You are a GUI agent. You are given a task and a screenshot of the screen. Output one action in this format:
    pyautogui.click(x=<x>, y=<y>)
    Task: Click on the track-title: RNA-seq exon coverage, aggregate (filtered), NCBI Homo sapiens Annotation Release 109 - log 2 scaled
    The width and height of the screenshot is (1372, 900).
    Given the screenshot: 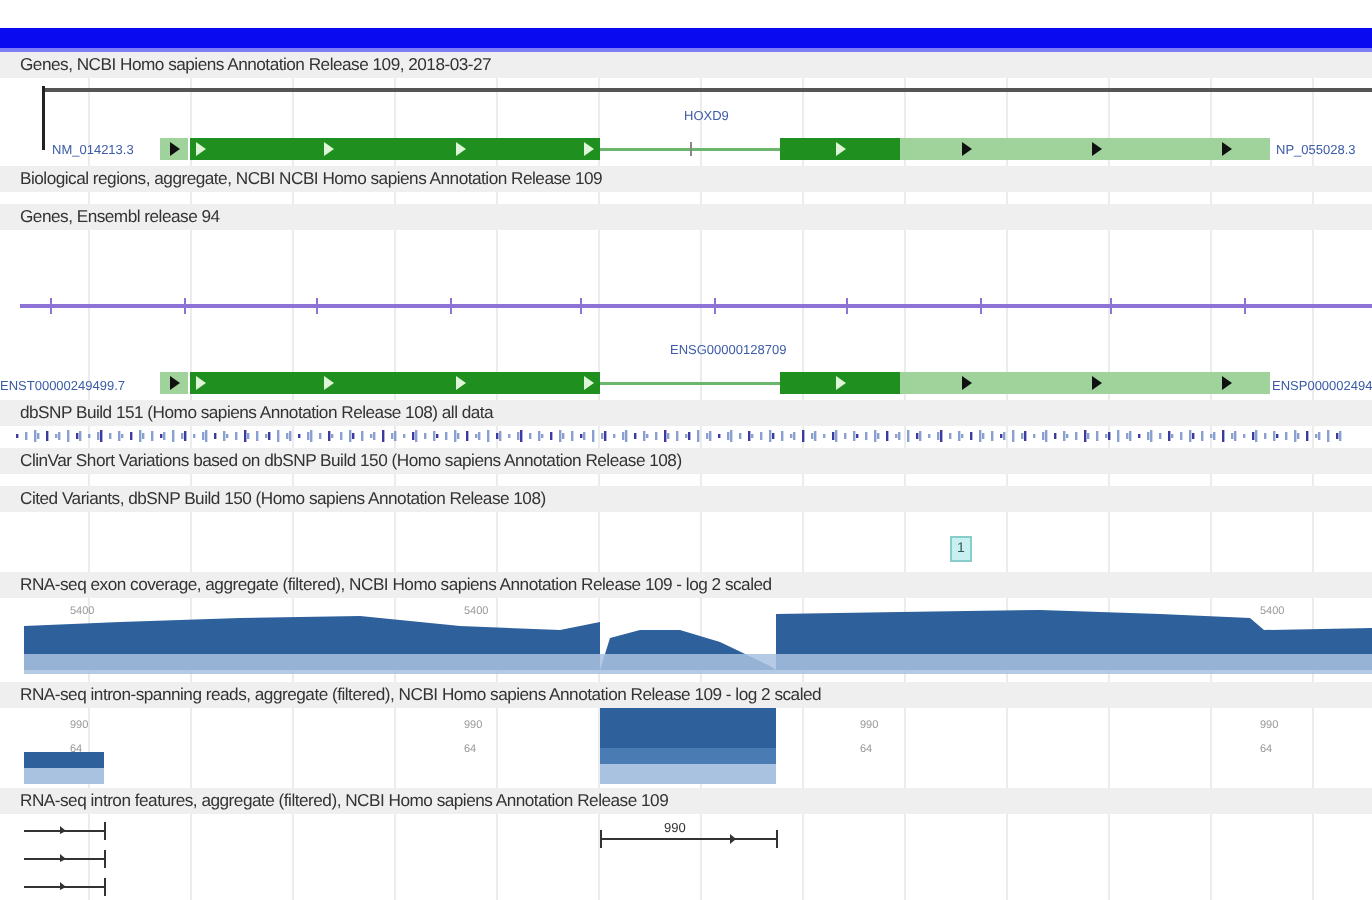 What is the action you would take?
    pyautogui.click(x=686, y=585)
    